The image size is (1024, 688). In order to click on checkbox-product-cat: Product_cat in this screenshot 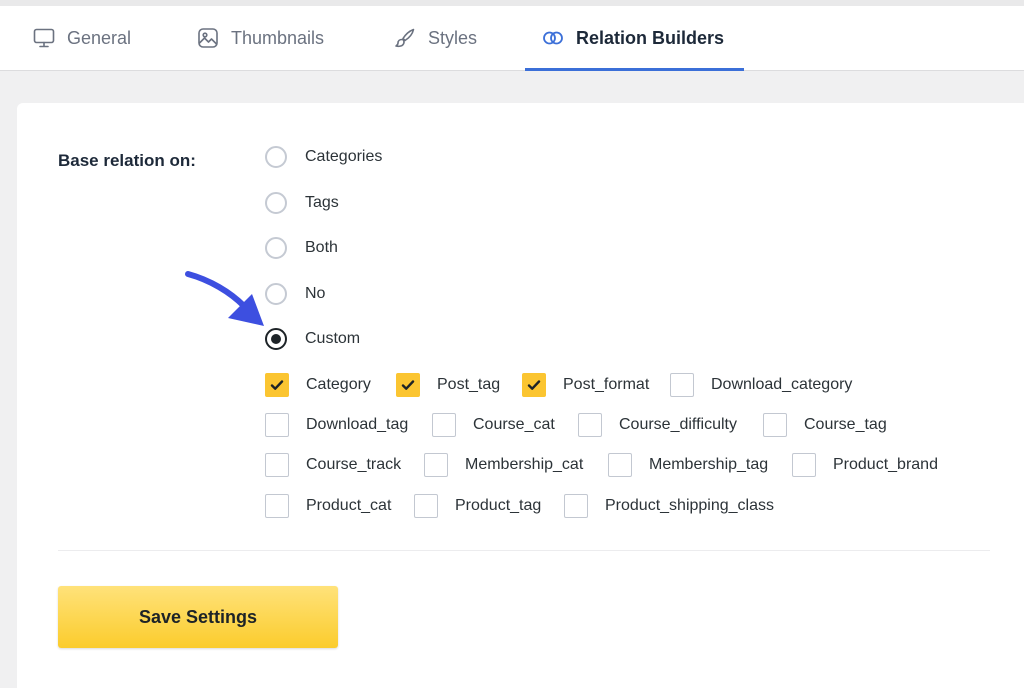, I will do `click(328, 506)`.